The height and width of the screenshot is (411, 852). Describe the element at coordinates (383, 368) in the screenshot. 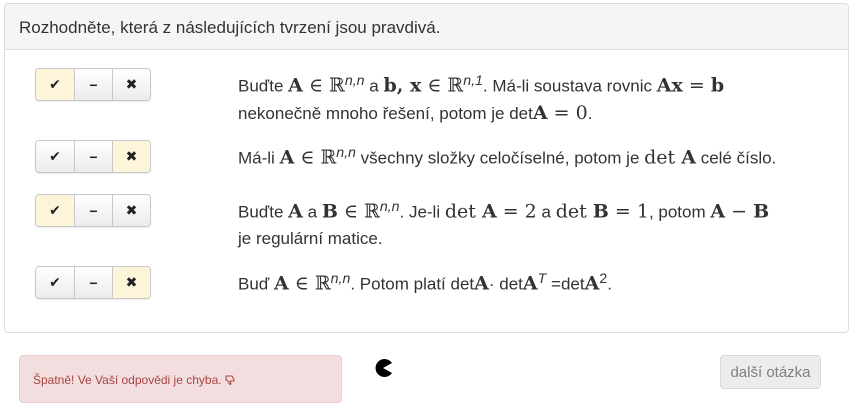

I see `pacman-icon` at that location.